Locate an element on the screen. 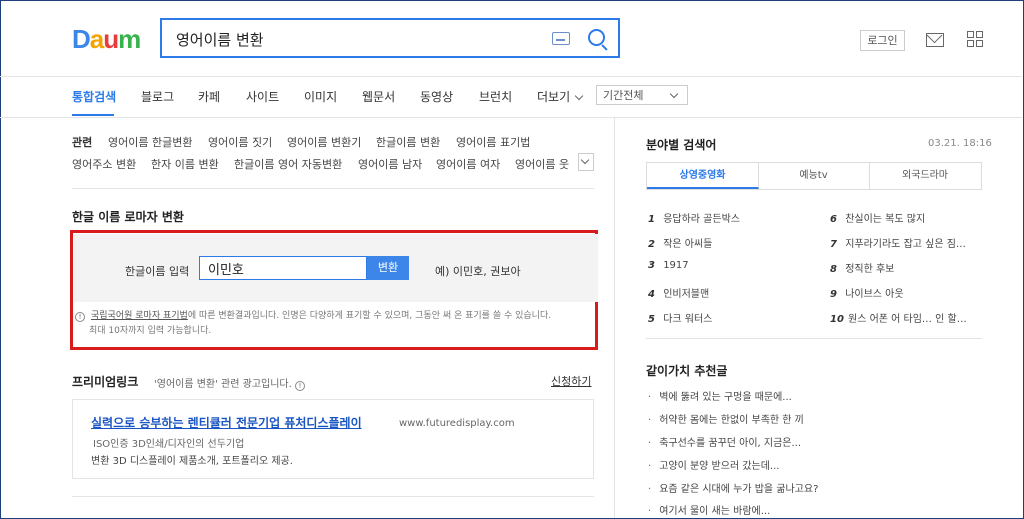 Image resolution: width=1024 pixels, height=519 pixels. rank-text: 다크 워터스 is located at coordinates (688, 319).